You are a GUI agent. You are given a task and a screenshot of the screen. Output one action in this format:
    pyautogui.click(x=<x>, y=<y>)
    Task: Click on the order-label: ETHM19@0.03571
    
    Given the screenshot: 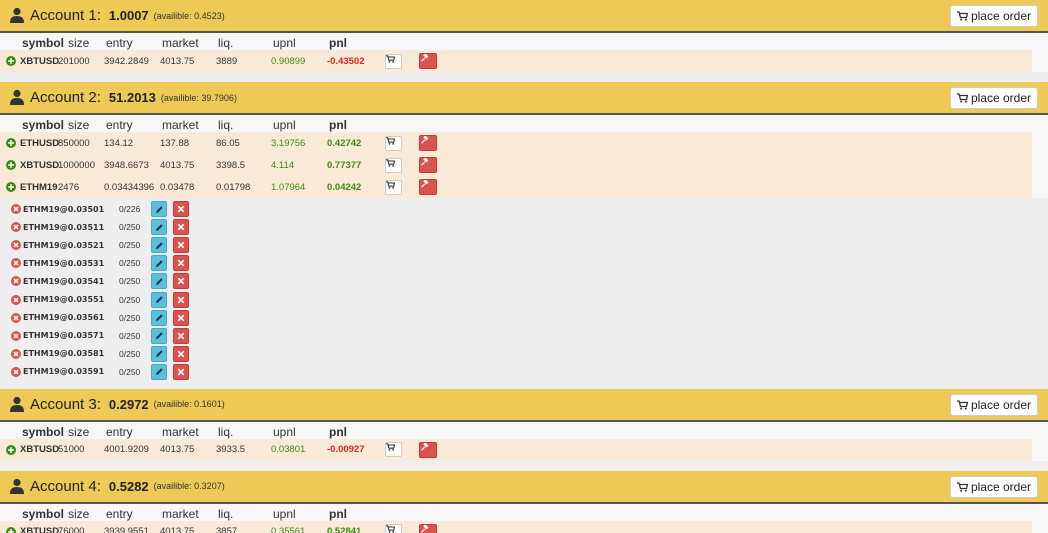 What is the action you would take?
    pyautogui.click(x=64, y=336)
    